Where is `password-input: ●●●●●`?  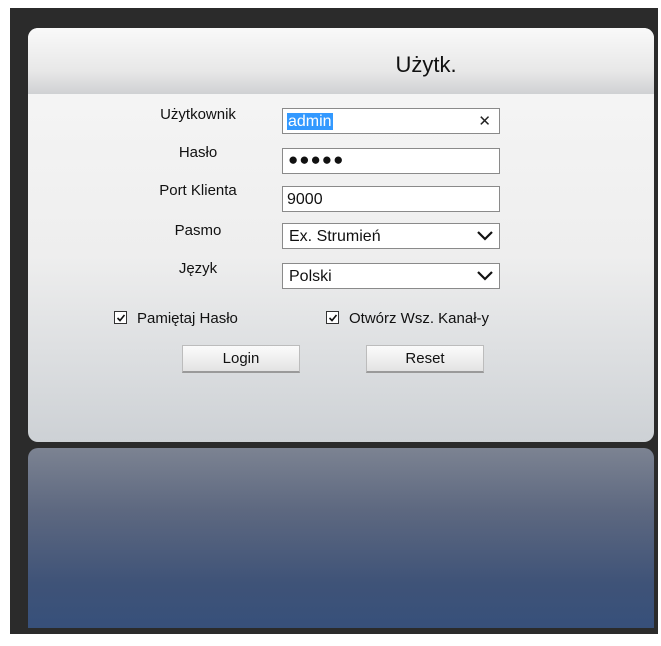
password-input: ●●●●● is located at coordinates (391, 161).